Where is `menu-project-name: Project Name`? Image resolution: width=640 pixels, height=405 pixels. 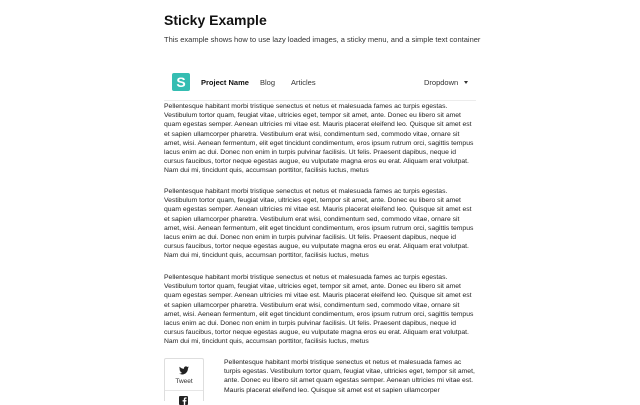
menu-project-name: Project Name is located at coordinates (225, 82).